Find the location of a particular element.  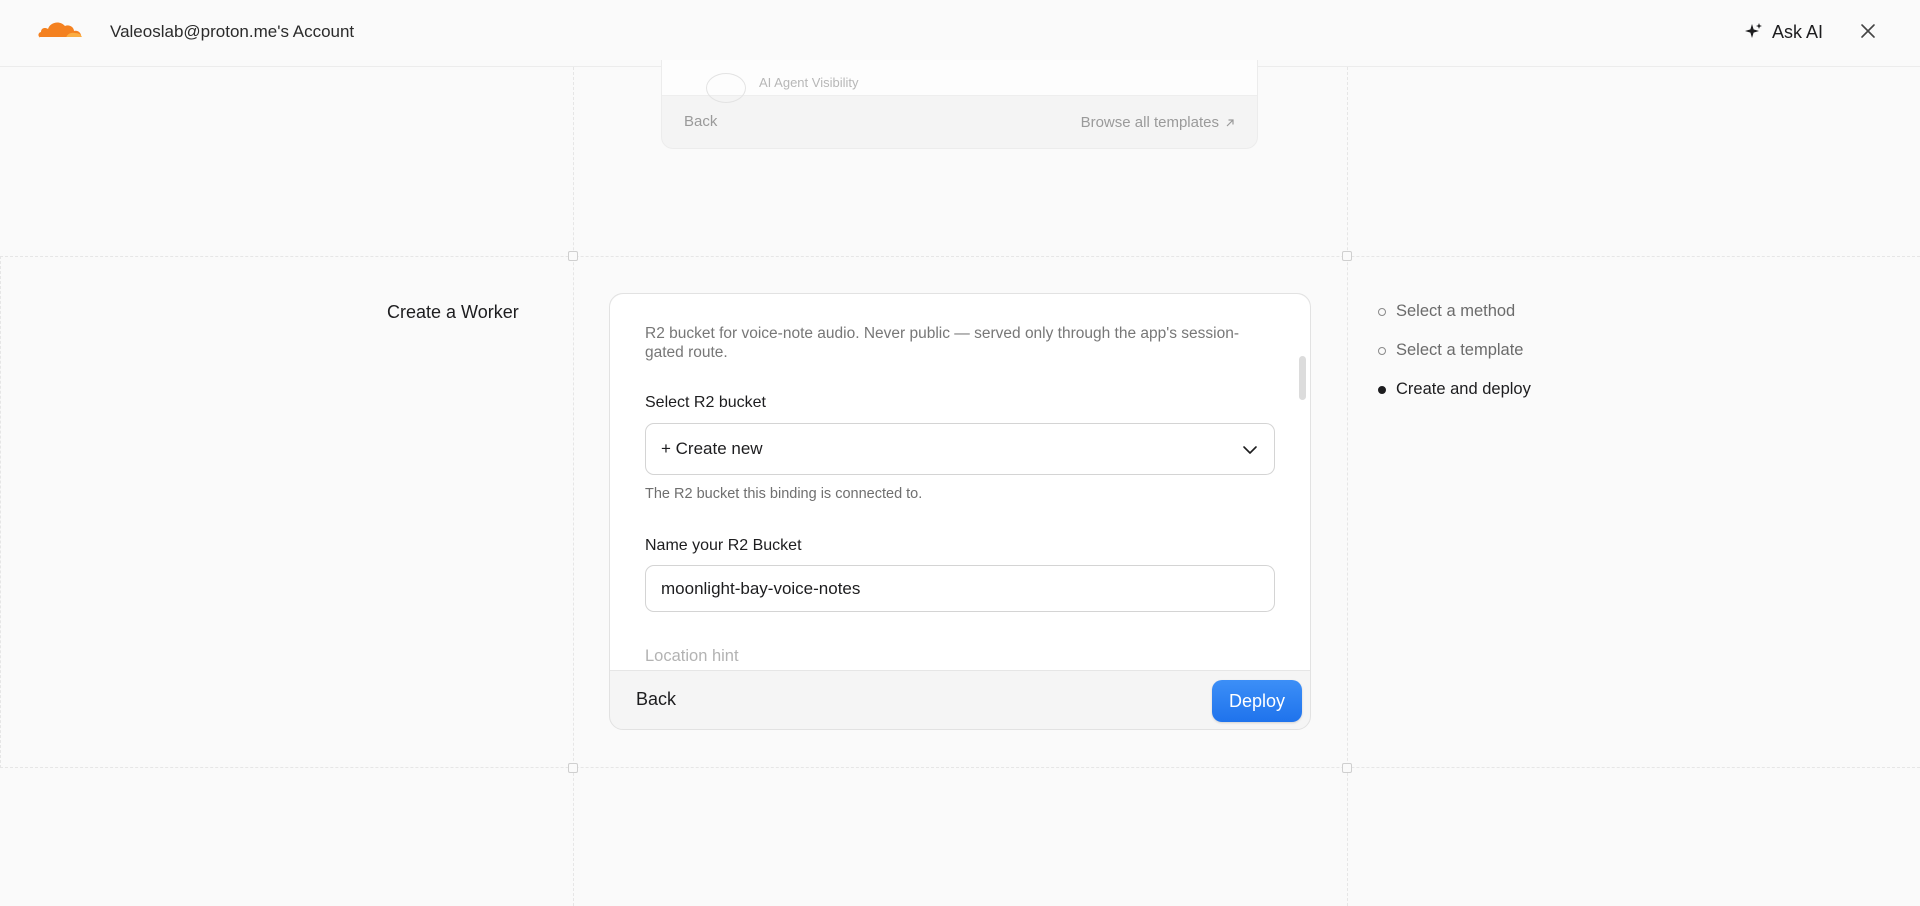

external-link-icon is located at coordinates (1230, 122).